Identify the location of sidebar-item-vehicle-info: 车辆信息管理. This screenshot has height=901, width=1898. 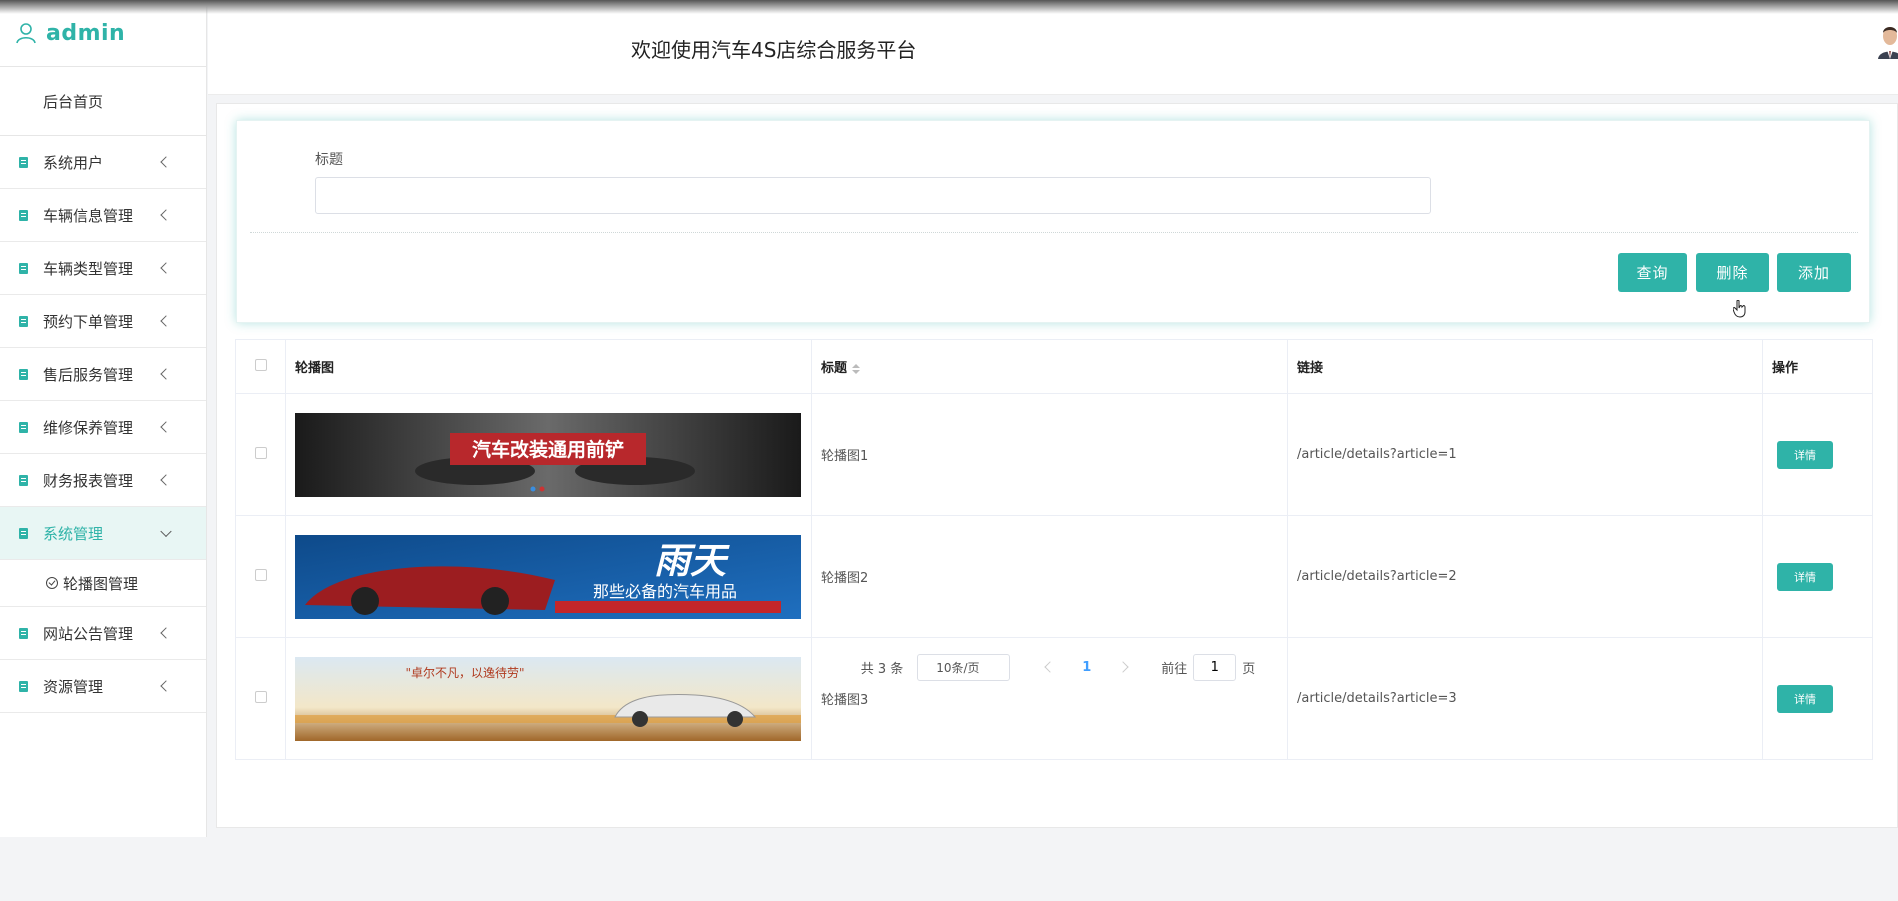
(103, 215).